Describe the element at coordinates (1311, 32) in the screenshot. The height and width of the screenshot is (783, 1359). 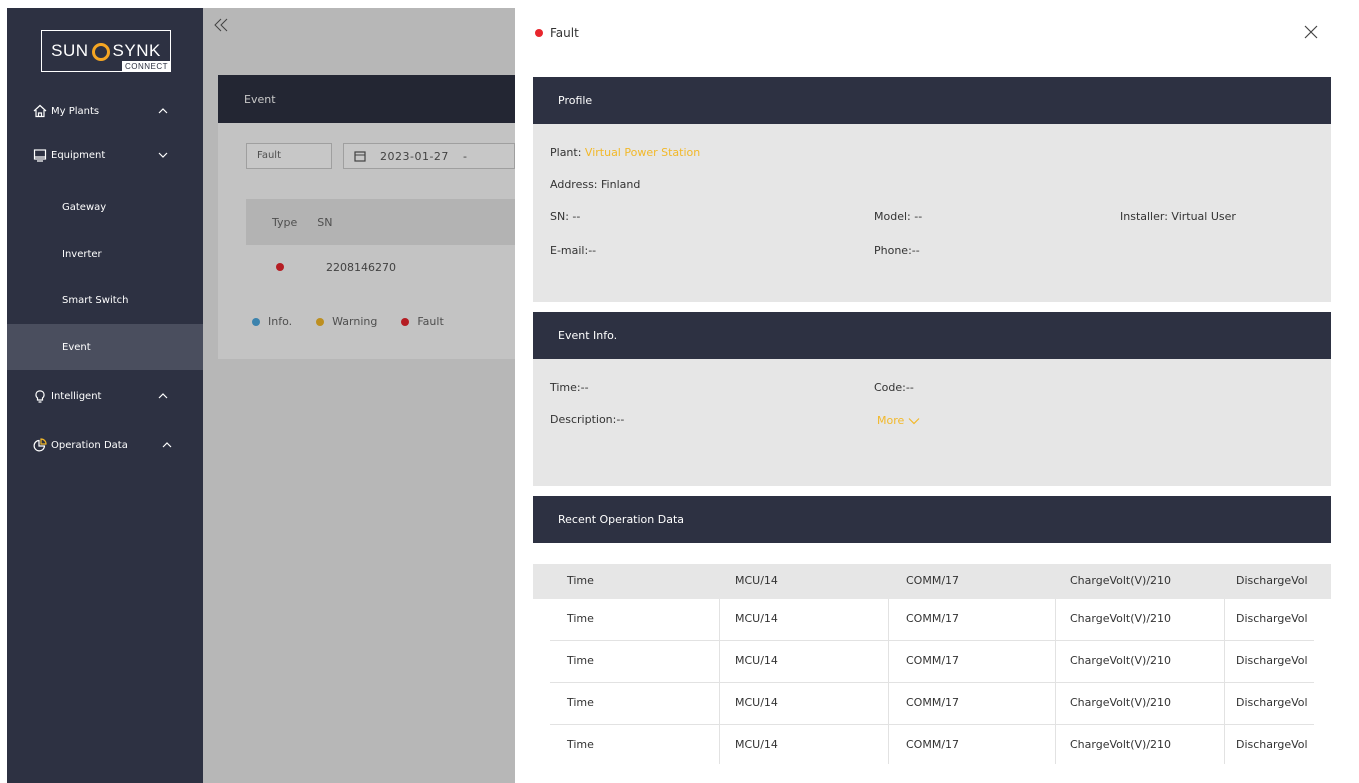
I see `close-icon` at that location.